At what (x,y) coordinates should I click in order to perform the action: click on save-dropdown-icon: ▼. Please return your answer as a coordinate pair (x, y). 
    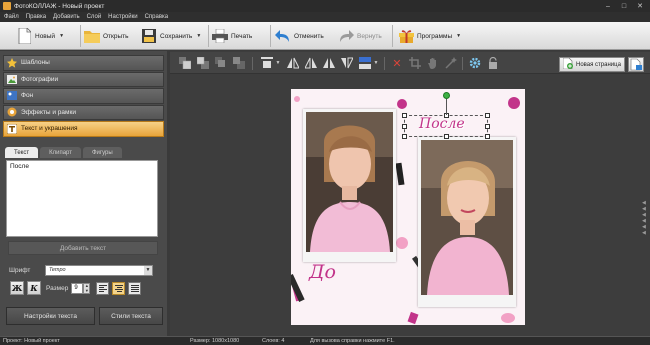
    Looking at the image, I should click on (198, 36).